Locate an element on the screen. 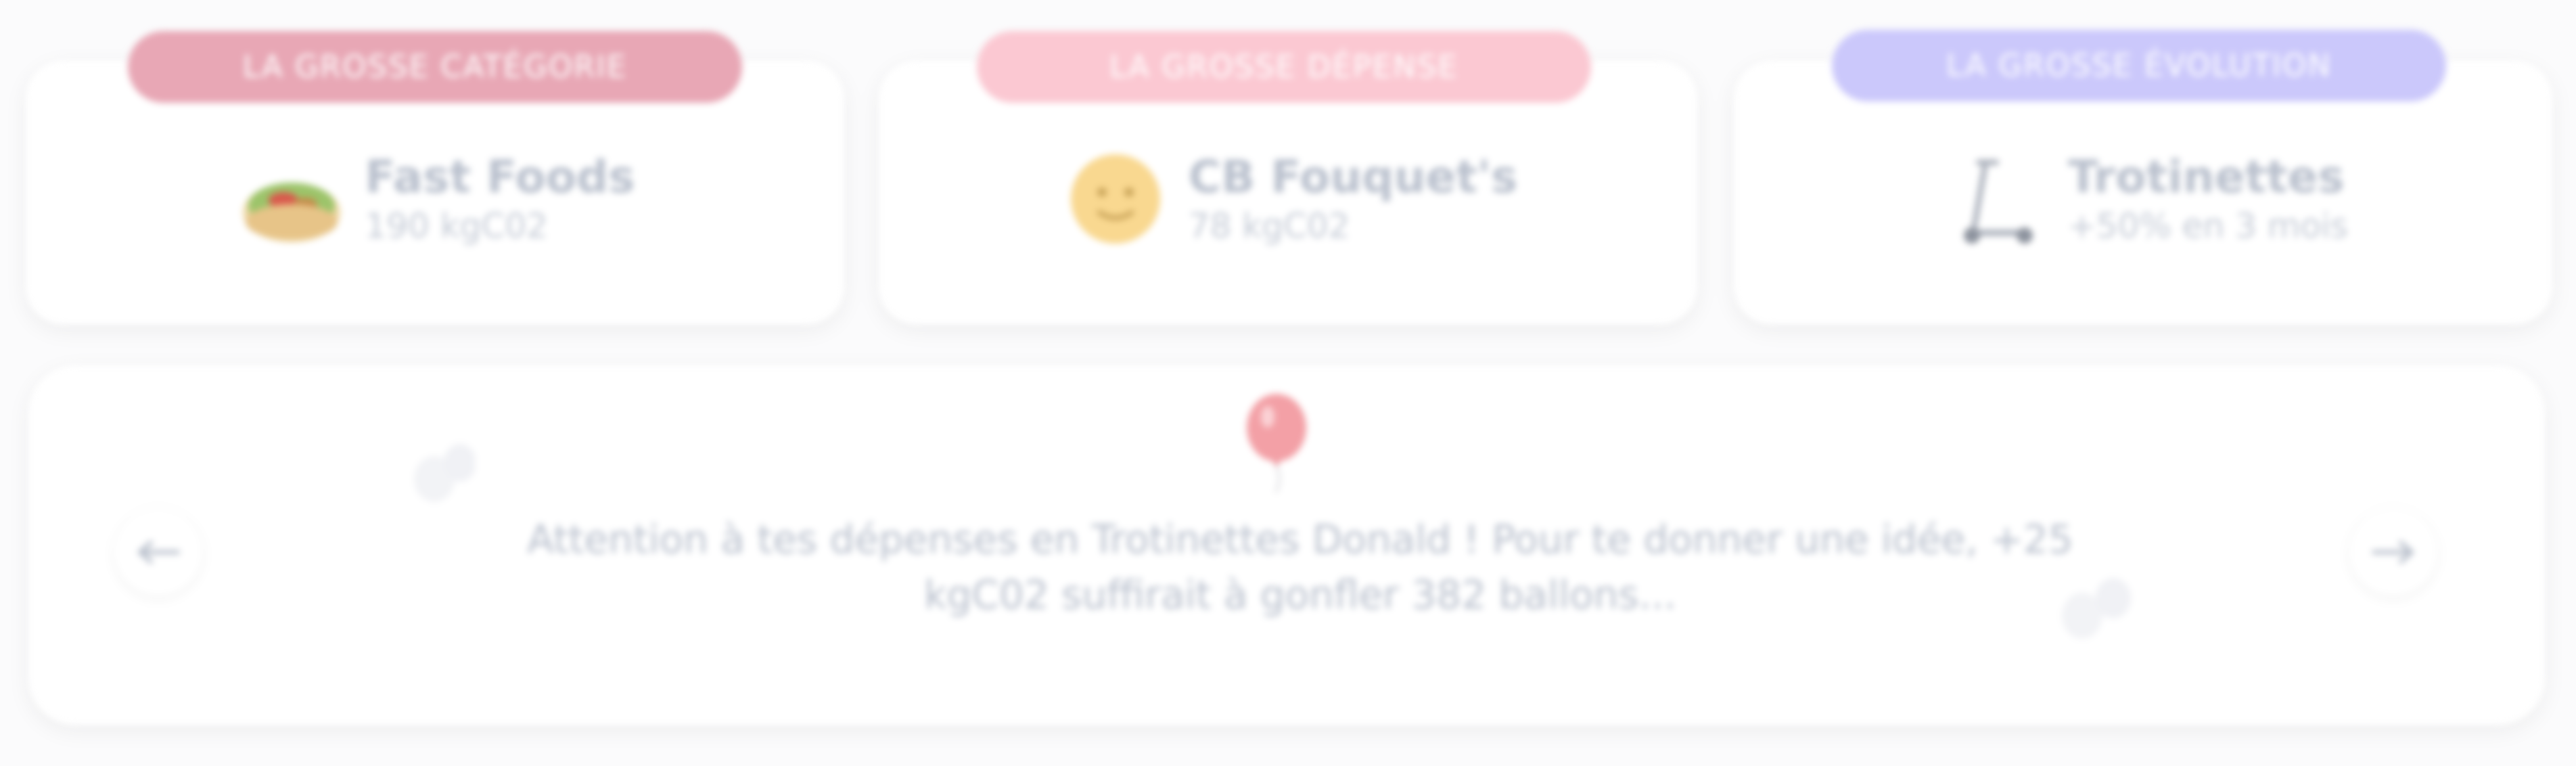 The width and height of the screenshot is (2576, 766). evolution-row: Trotinettes +50% en 3 mois is located at coordinates (2143, 199).